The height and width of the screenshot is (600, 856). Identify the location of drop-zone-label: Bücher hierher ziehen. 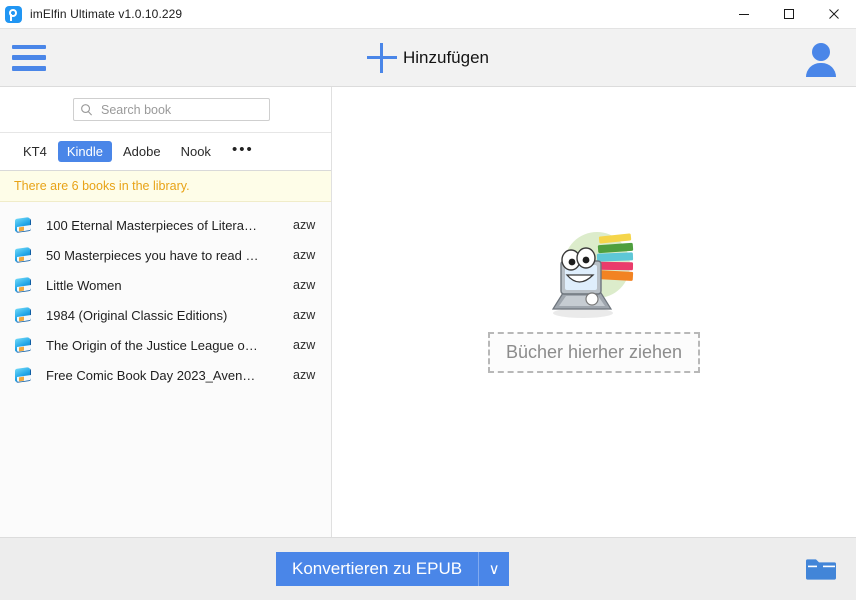
(594, 352).